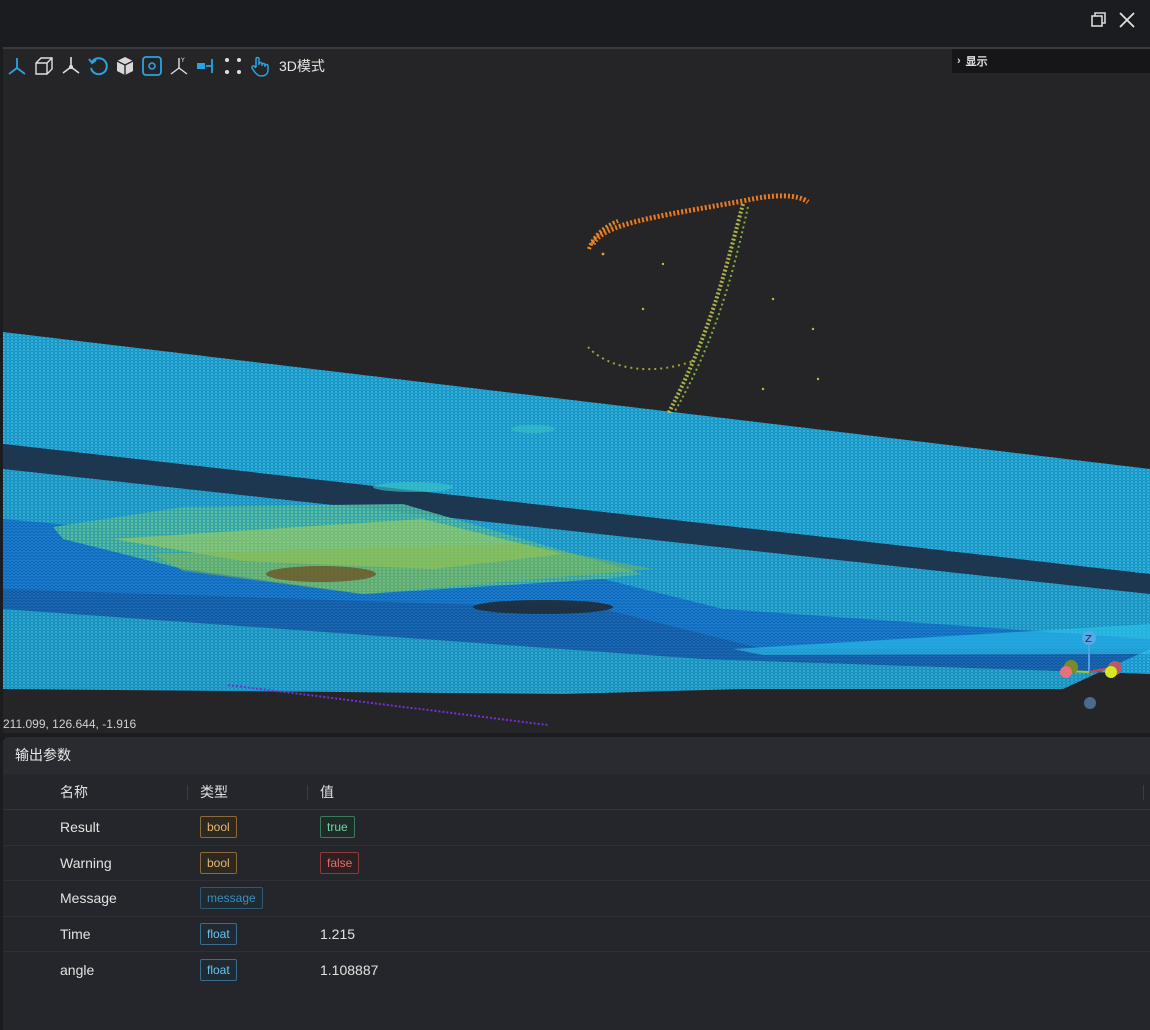 The width and height of the screenshot is (1150, 1030). I want to click on fit-view-icon, so click(152, 66).